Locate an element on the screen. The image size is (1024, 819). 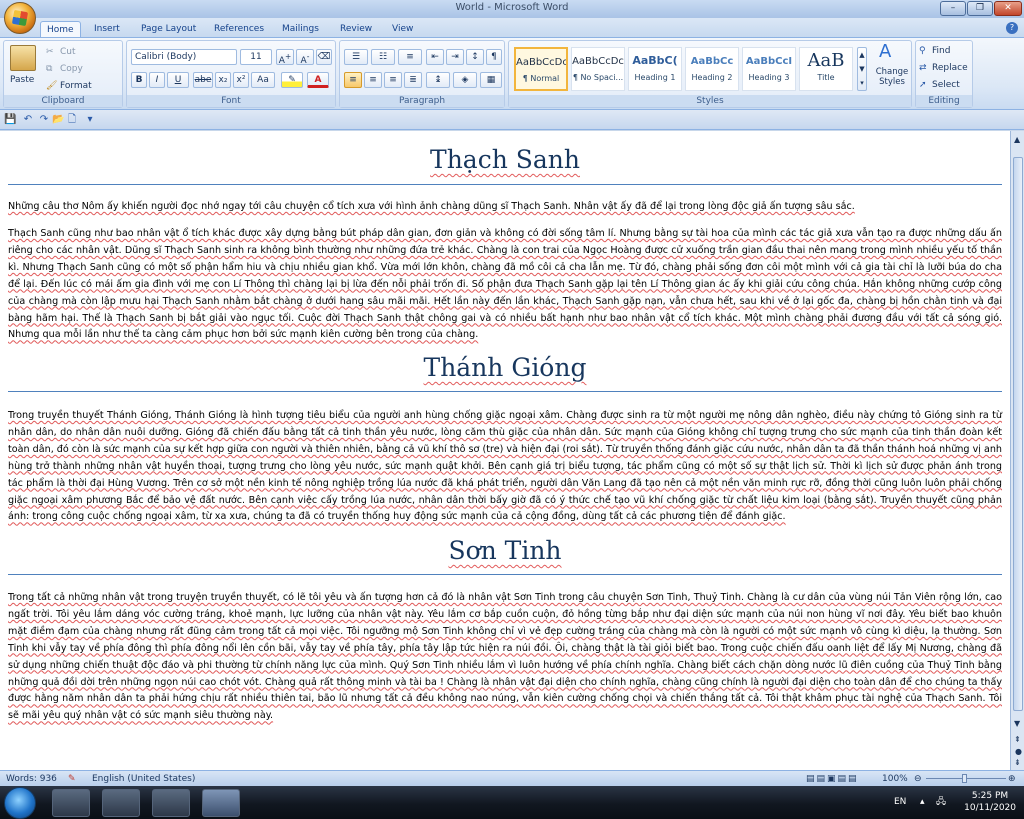
tab-mailings: Mailings is located at coordinates (300, 29).